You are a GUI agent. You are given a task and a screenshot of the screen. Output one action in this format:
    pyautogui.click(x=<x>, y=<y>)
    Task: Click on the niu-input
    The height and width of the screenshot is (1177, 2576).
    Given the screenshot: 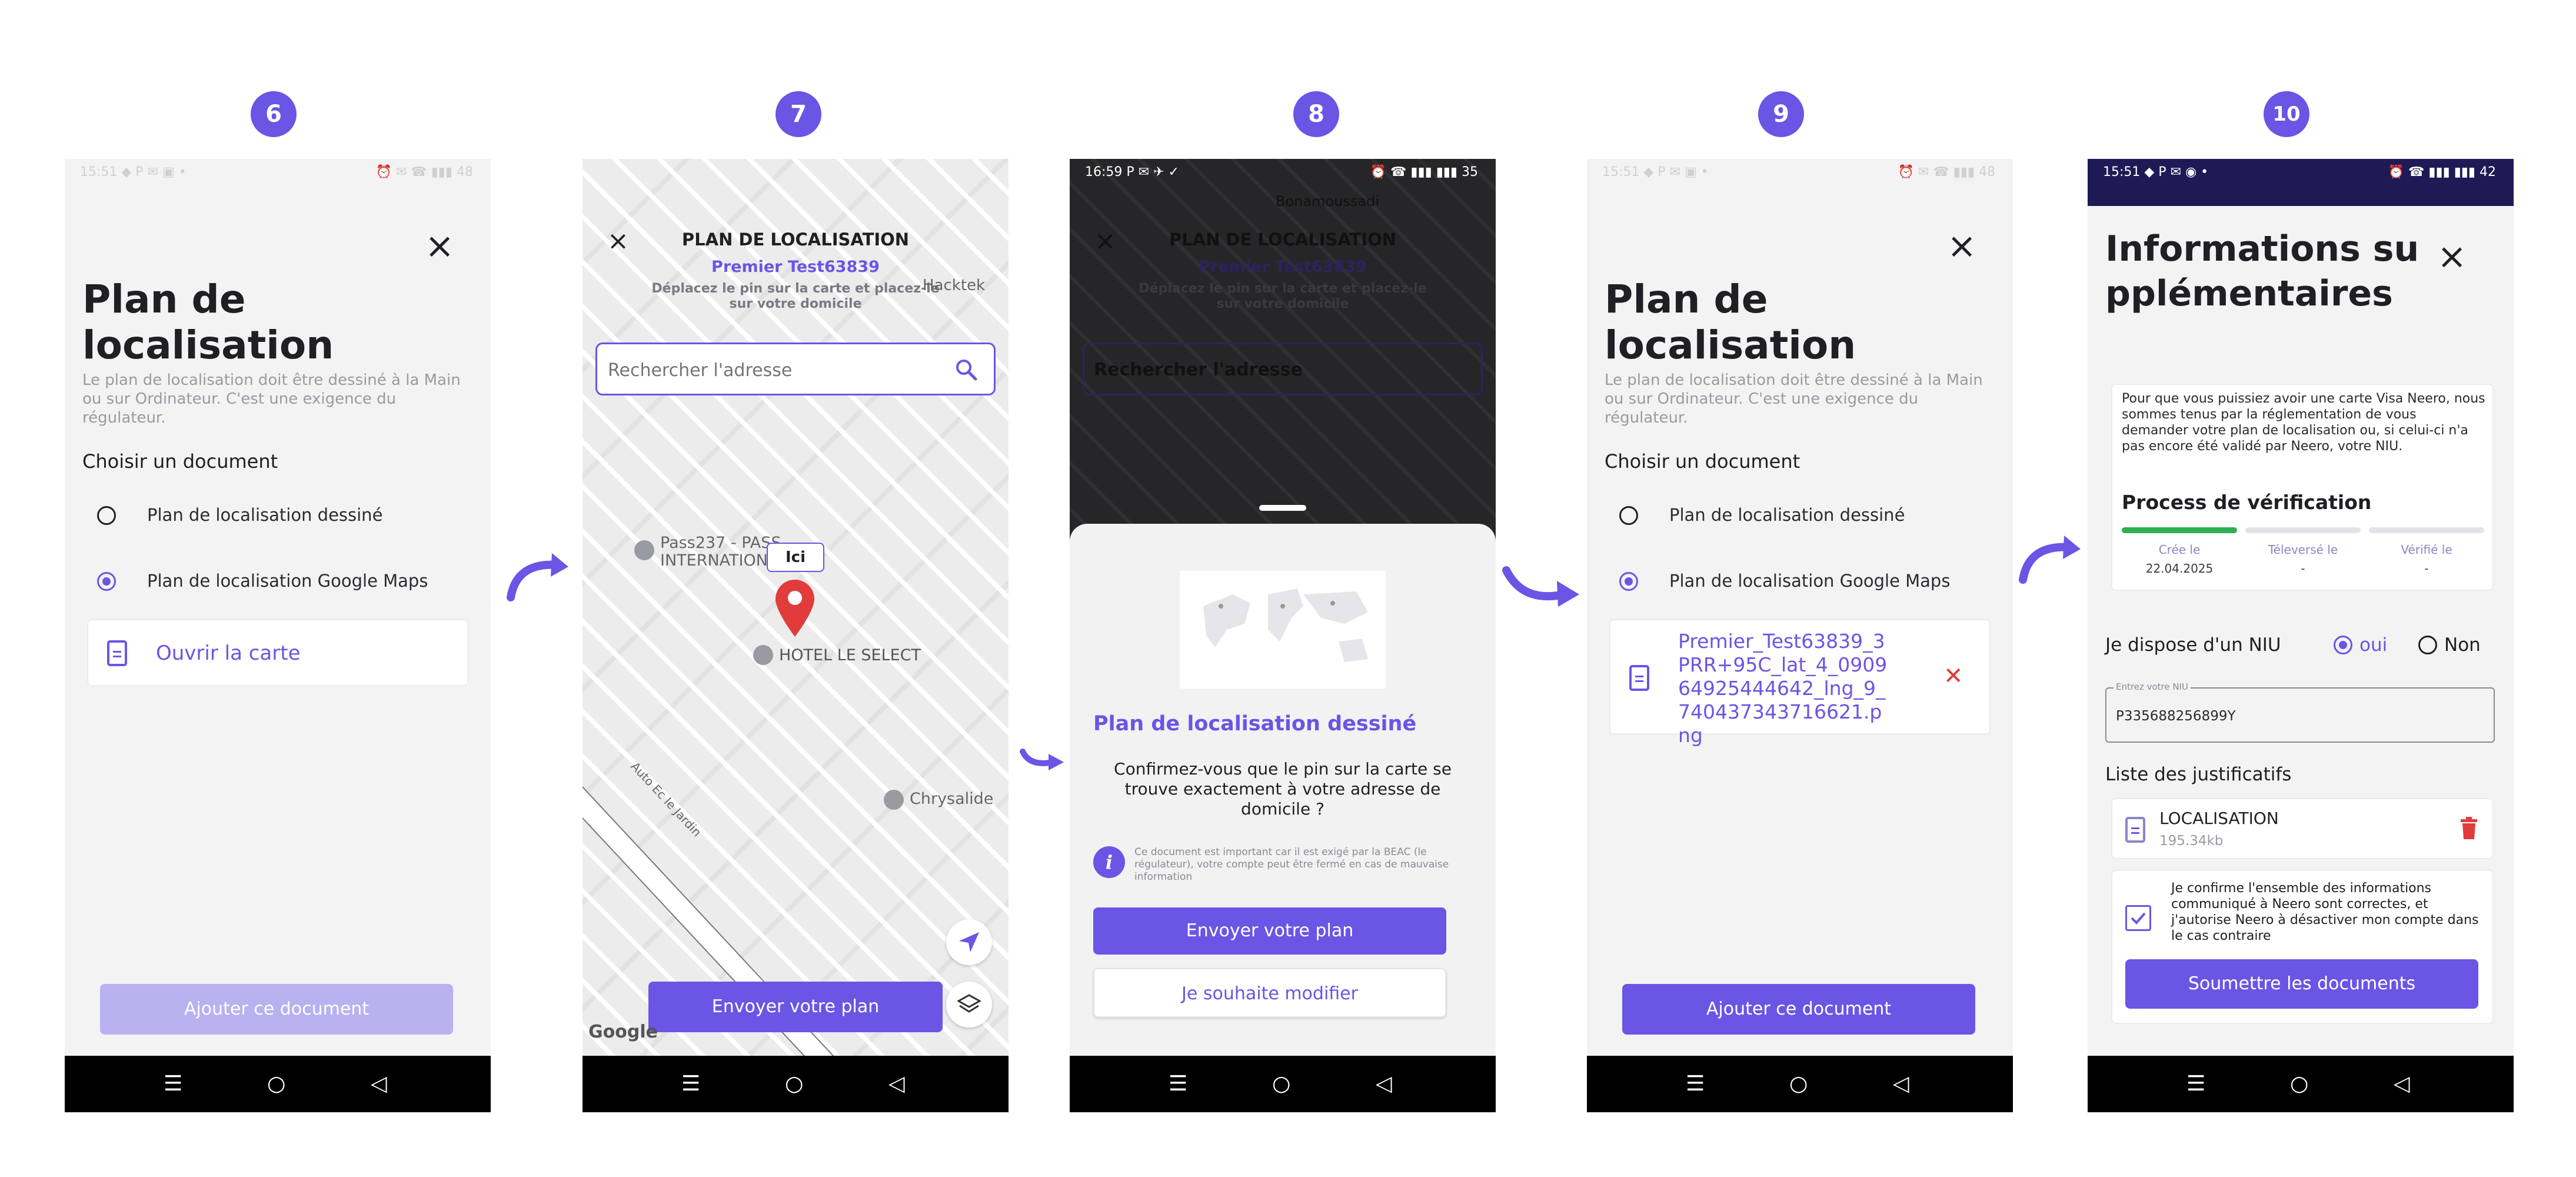 What is the action you would take?
    pyautogui.click(x=2298, y=716)
    